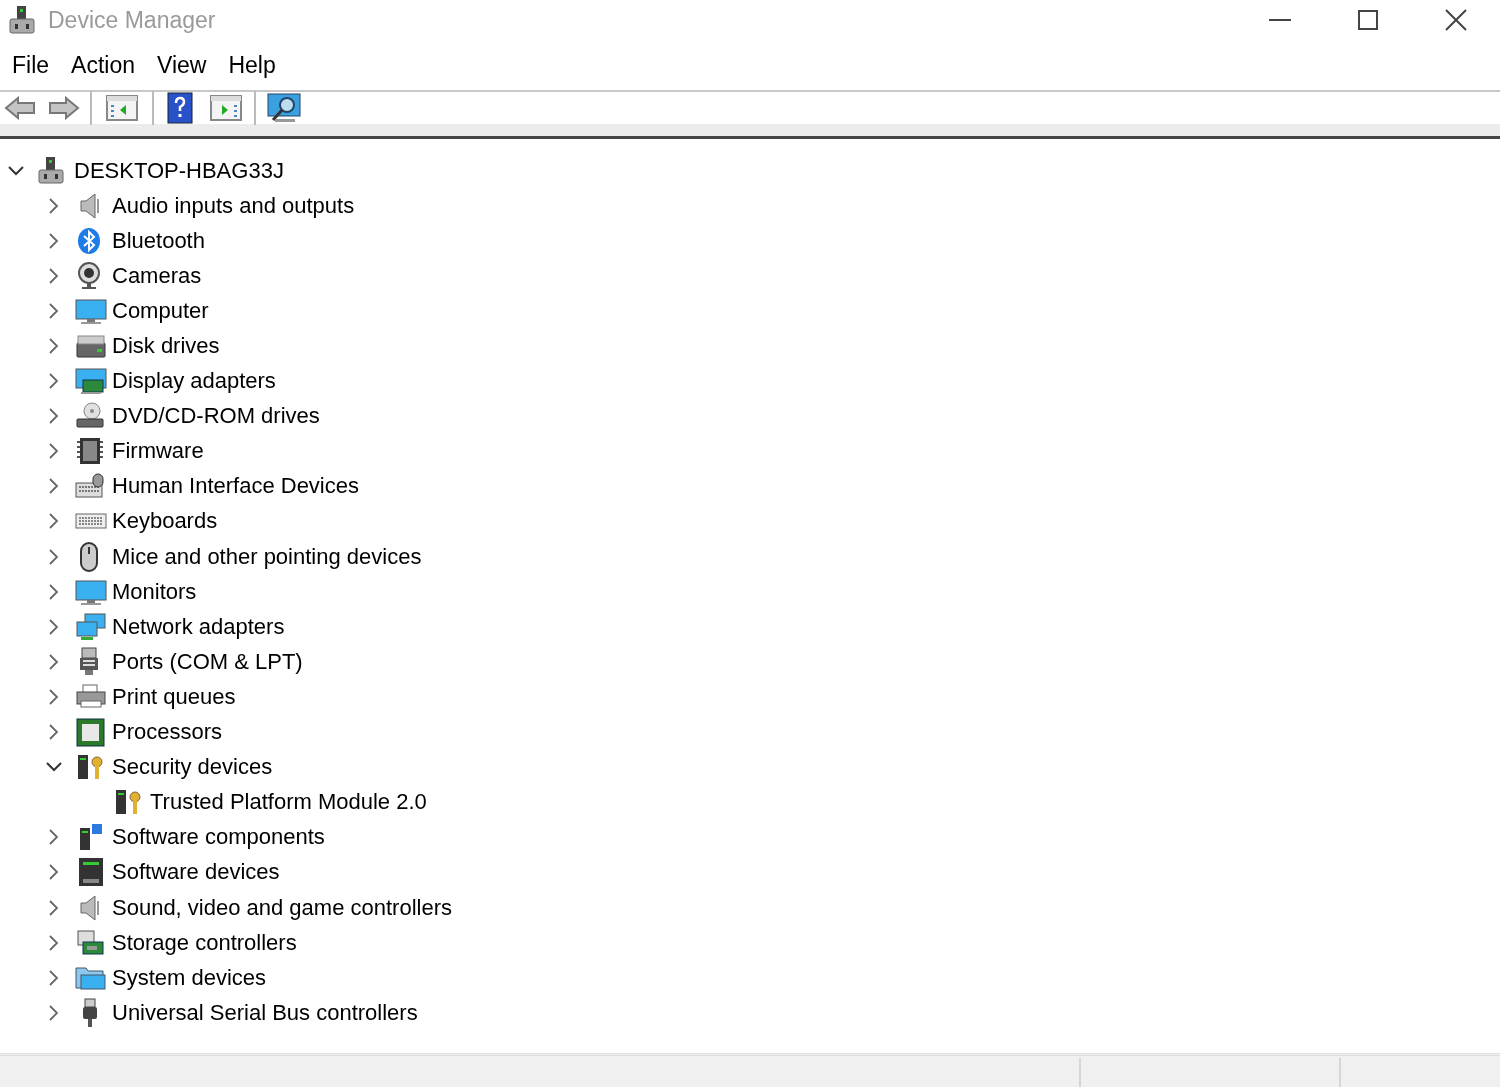  What do you see at coordinates (158, 240) in the screenshot?
I see `tree-item: Bluetooth` at bounding box center [158, 240].